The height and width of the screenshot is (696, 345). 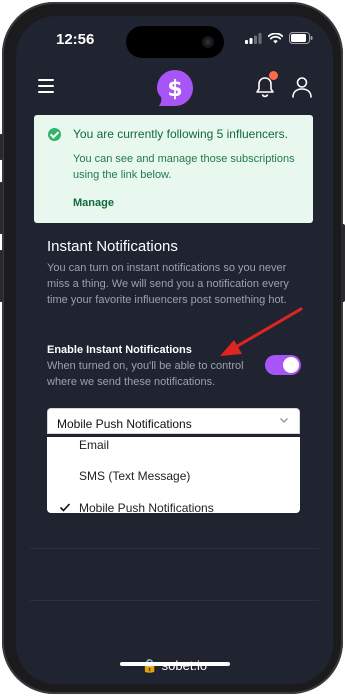 What do you see at coordinates (1, 276) in the screenshot?
I see `volume-down-button` at bounding box center [1, 276].